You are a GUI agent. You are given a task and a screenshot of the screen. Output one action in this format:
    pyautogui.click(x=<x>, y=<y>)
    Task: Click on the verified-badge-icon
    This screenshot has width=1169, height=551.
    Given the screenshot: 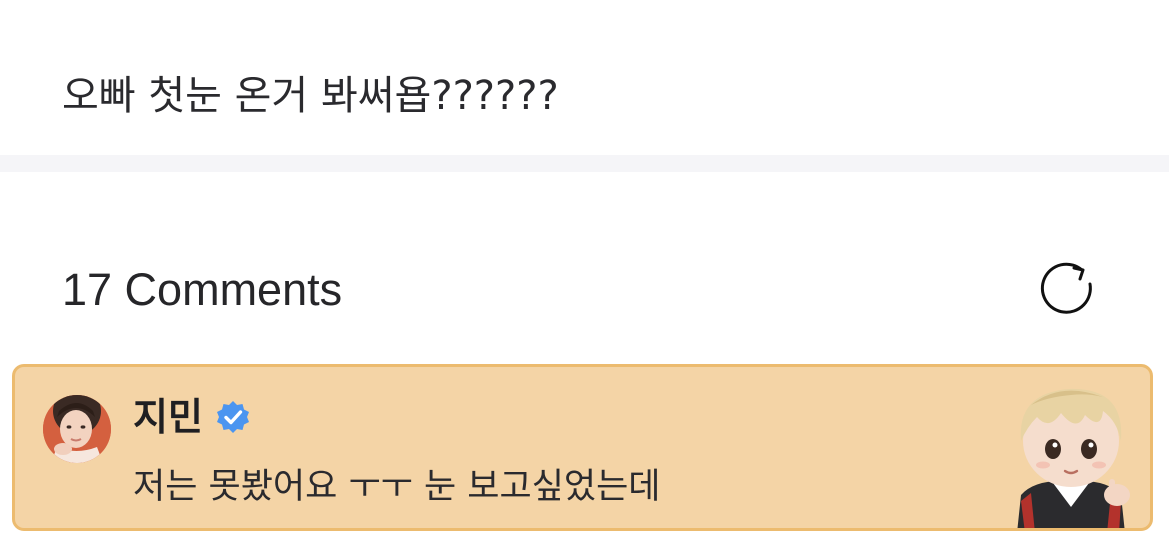 What is the action you would take?
    pyautogui.click(x=232, y=417)
    